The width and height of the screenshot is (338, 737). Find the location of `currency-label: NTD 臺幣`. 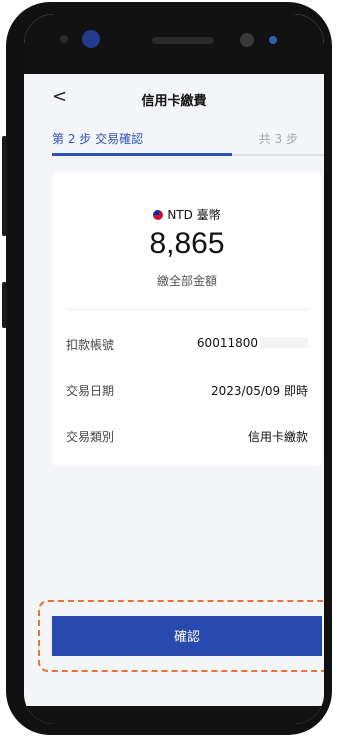

currency-label: NTD 臺幣 is located at coordinates (187, 214).